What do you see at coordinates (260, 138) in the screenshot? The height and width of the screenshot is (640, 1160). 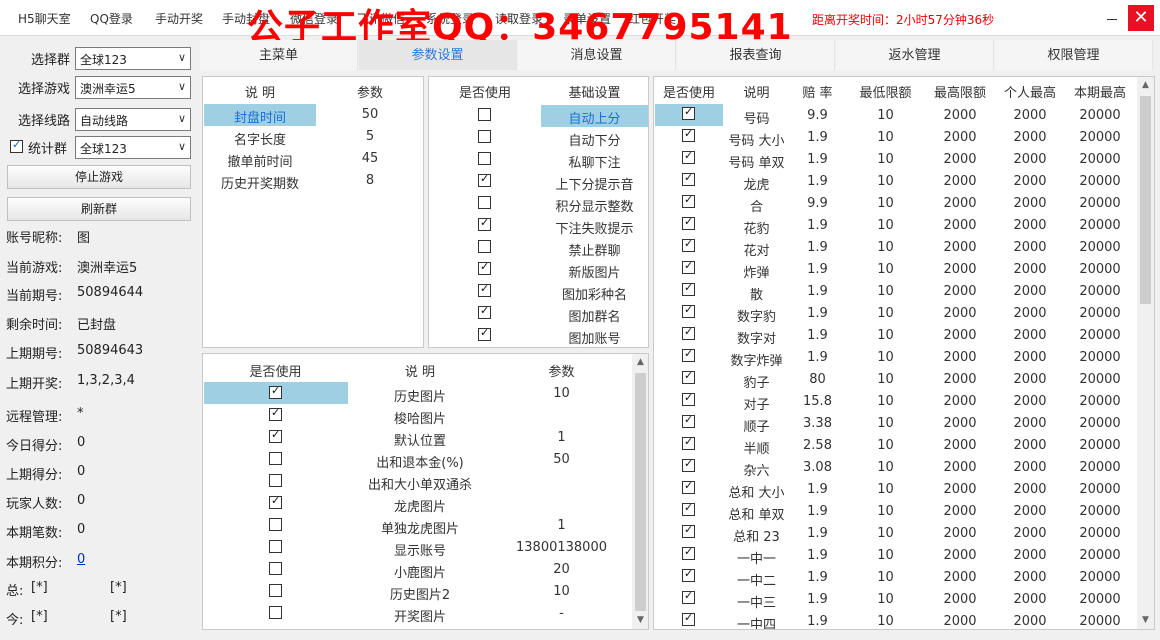 I see `param-name: 名字长度` at bounding box center [260, 138].